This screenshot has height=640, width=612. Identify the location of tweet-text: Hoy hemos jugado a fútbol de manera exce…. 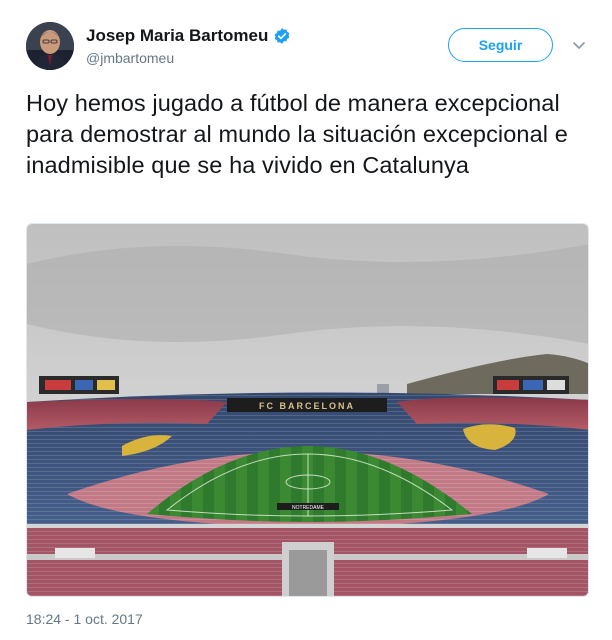
(297, 134).